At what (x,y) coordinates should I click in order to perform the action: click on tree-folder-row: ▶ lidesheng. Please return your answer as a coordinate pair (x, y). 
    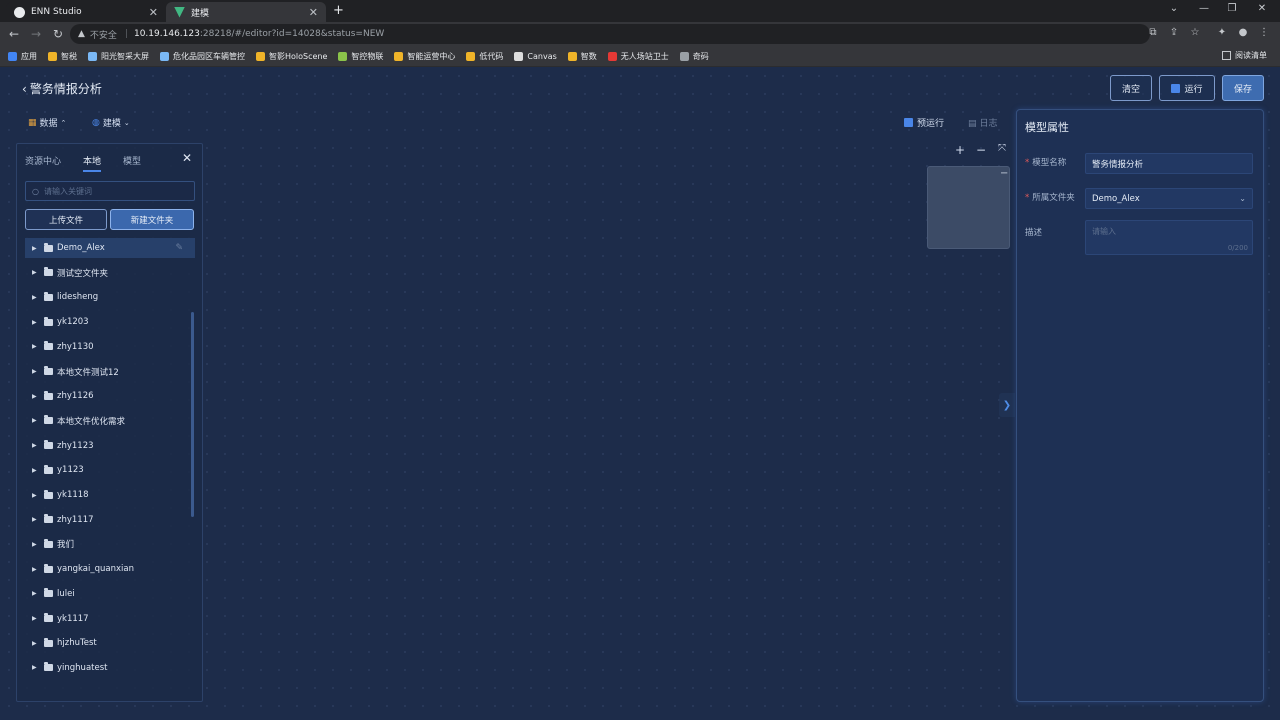
    Looking at the image, I should click on (110, 297).